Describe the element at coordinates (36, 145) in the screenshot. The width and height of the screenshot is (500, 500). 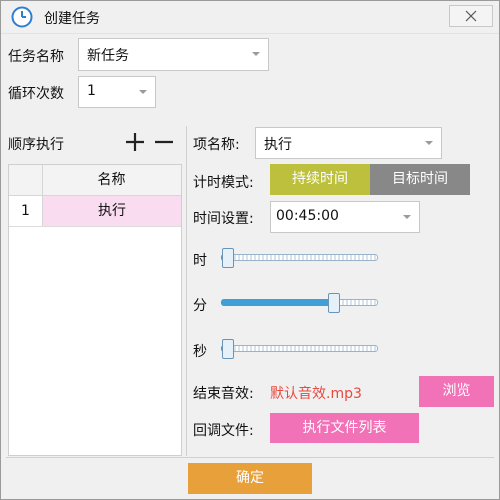
I see `sequence-label: 顺序执行` at that location.